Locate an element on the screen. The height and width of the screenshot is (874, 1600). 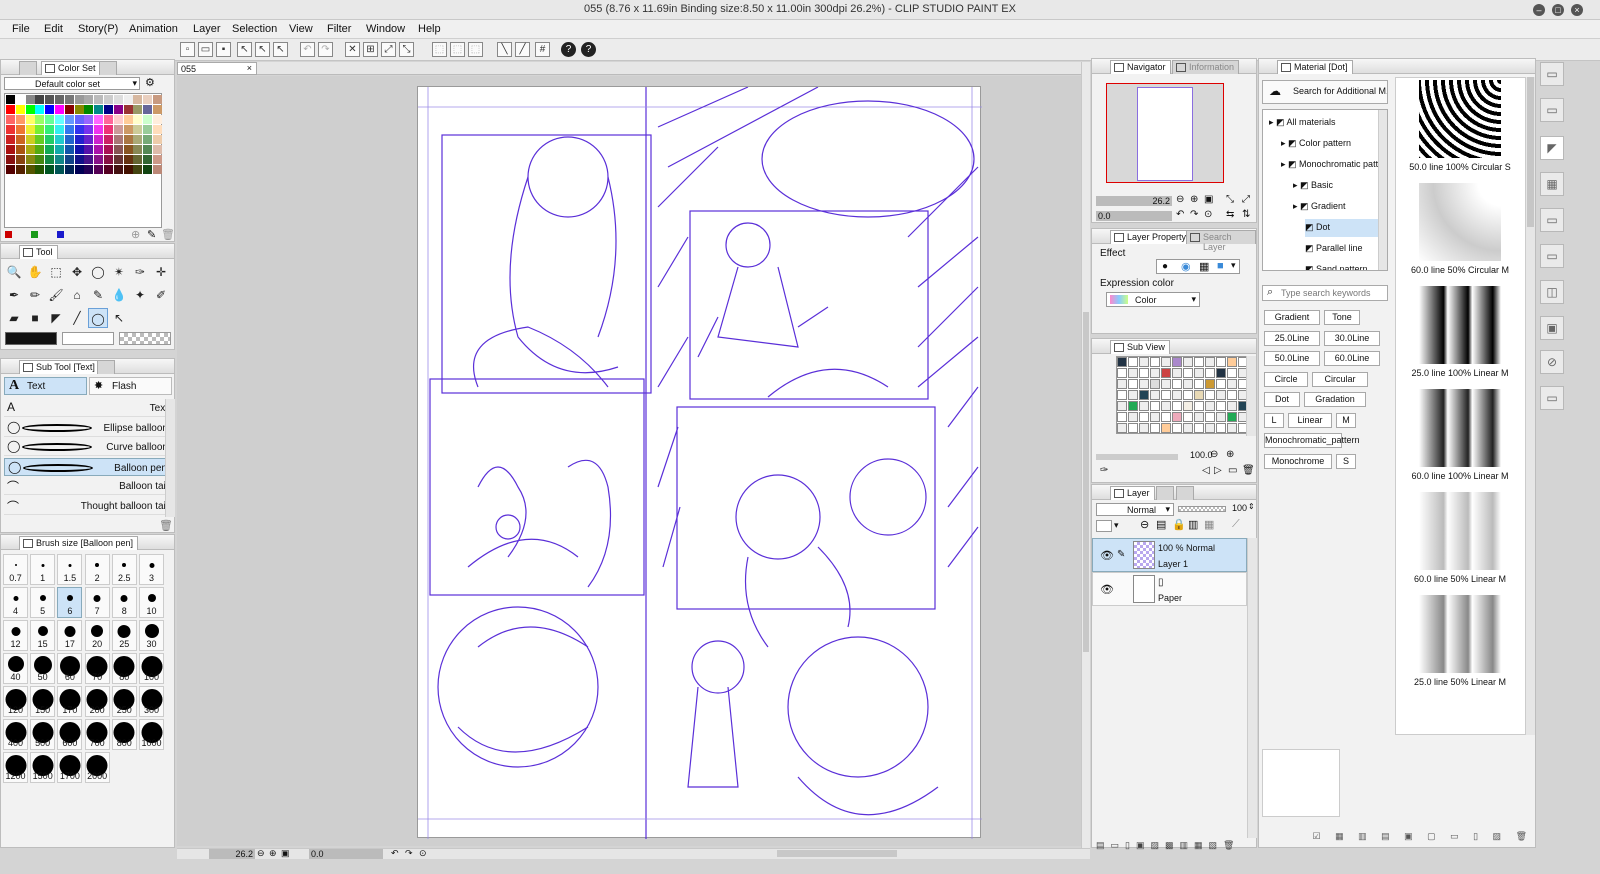
brush-size-2.5: 2.5 is located at coordinates (124, 569).